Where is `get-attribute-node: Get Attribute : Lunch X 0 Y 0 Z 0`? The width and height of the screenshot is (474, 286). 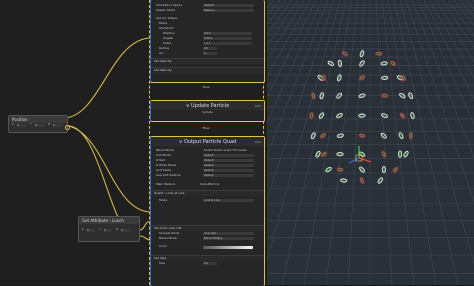
get-attribute-node: Get Attribute : Lunch X 0 Y 0 Z 0 is located at coordinates (109, 229).